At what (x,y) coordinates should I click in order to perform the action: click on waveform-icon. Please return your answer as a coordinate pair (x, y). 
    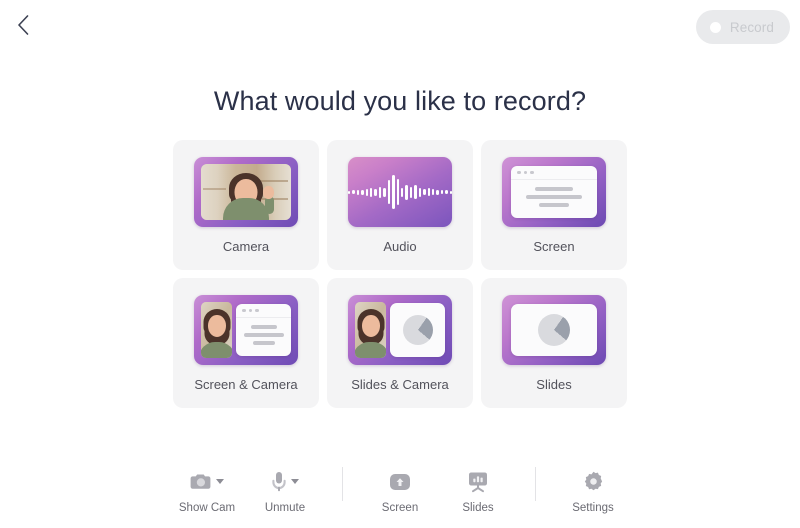
    Looking at the image, I should click on (400, 192).